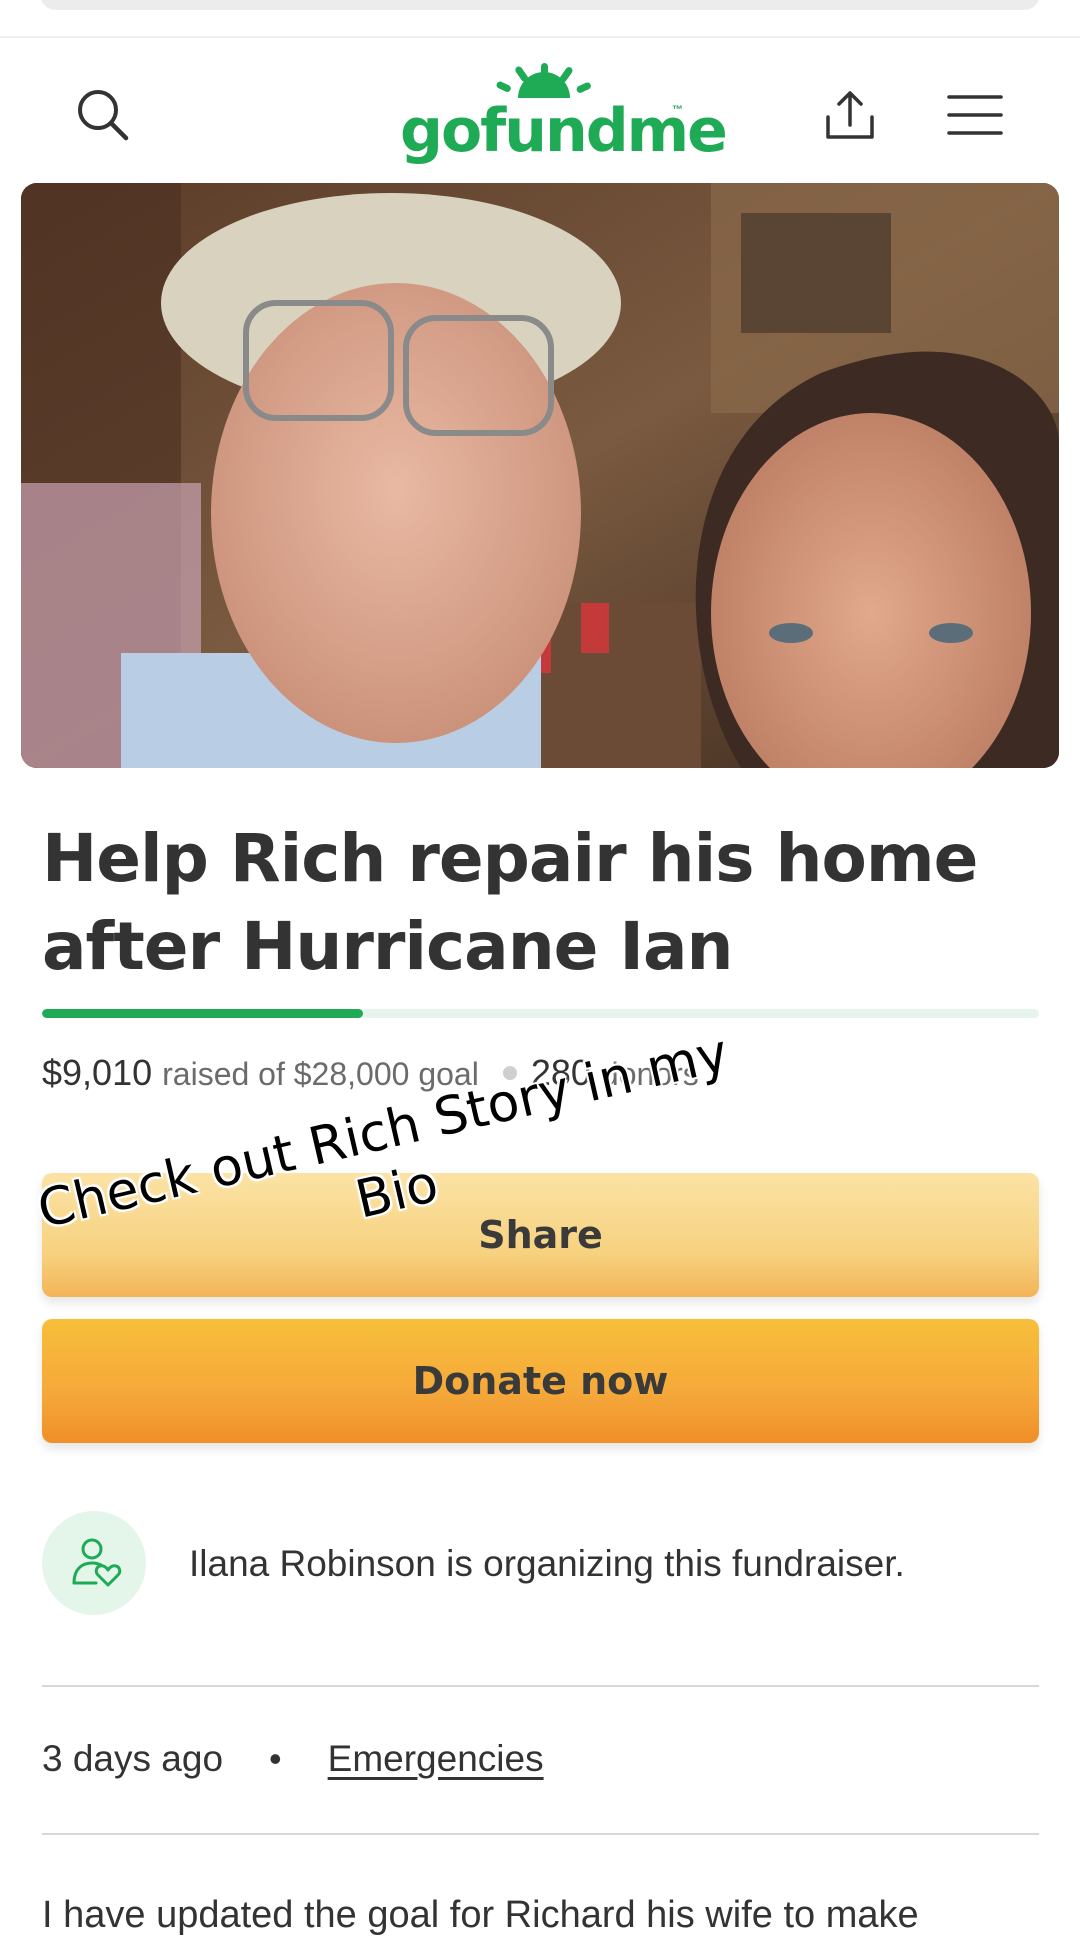 Image resolution: width=1080 pixels, height=1937 pixels. I want to click on search-icon, so click(103, 115).